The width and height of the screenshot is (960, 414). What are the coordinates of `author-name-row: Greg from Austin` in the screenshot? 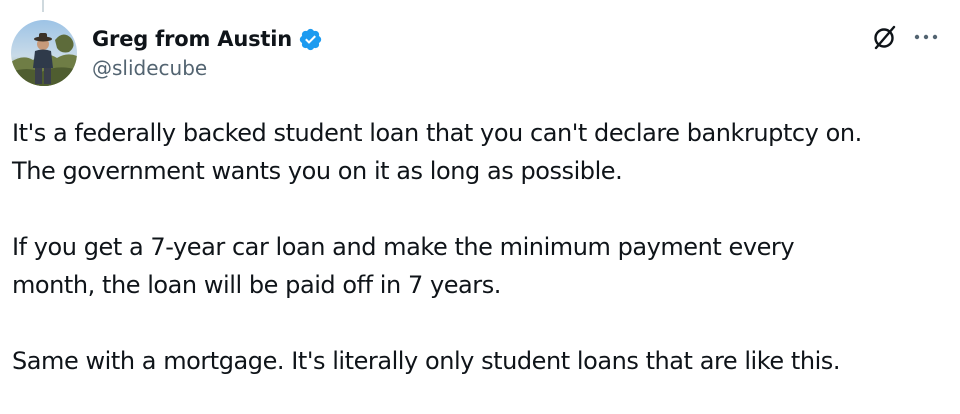 It's located at (207, 39).